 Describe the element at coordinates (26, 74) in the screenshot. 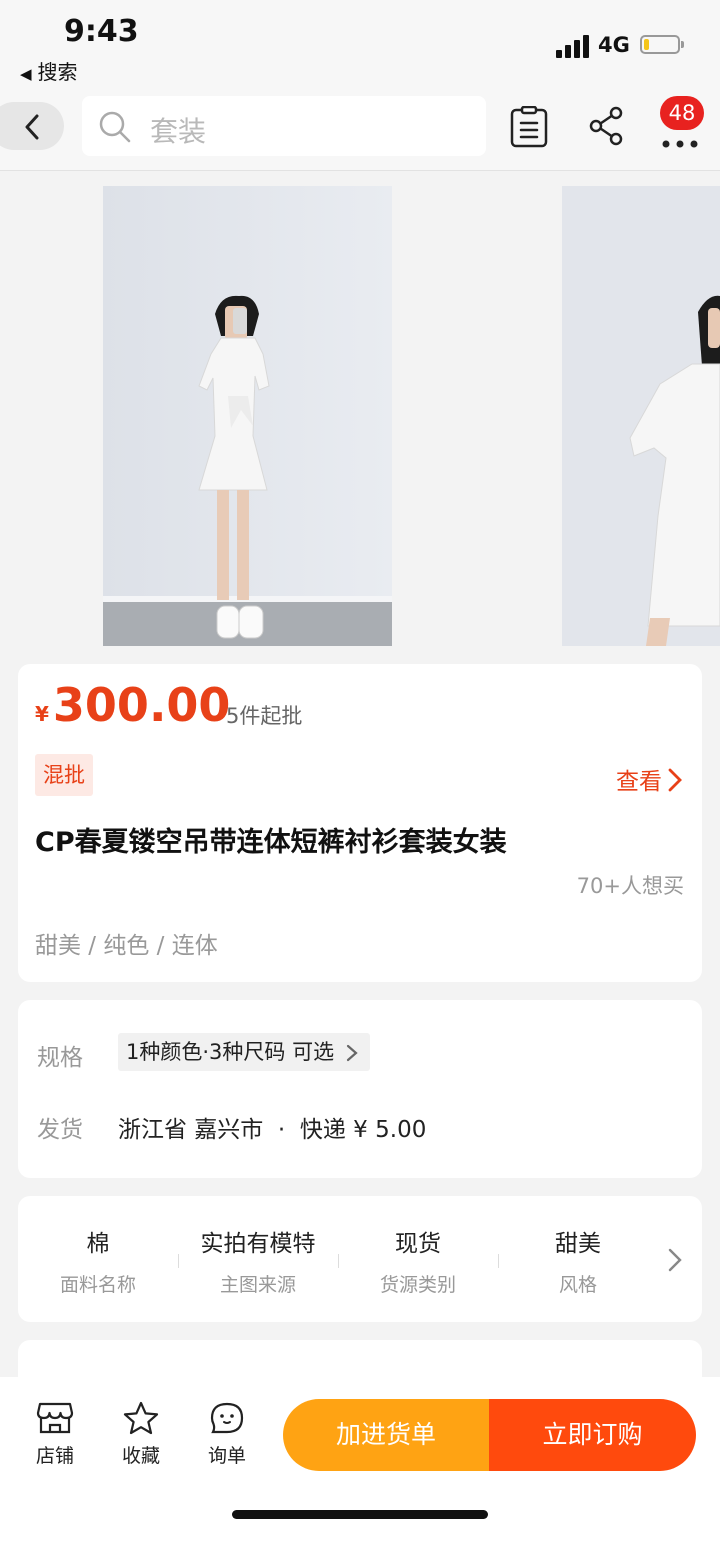

I see `back-triangle-icon: ◀` at that location.